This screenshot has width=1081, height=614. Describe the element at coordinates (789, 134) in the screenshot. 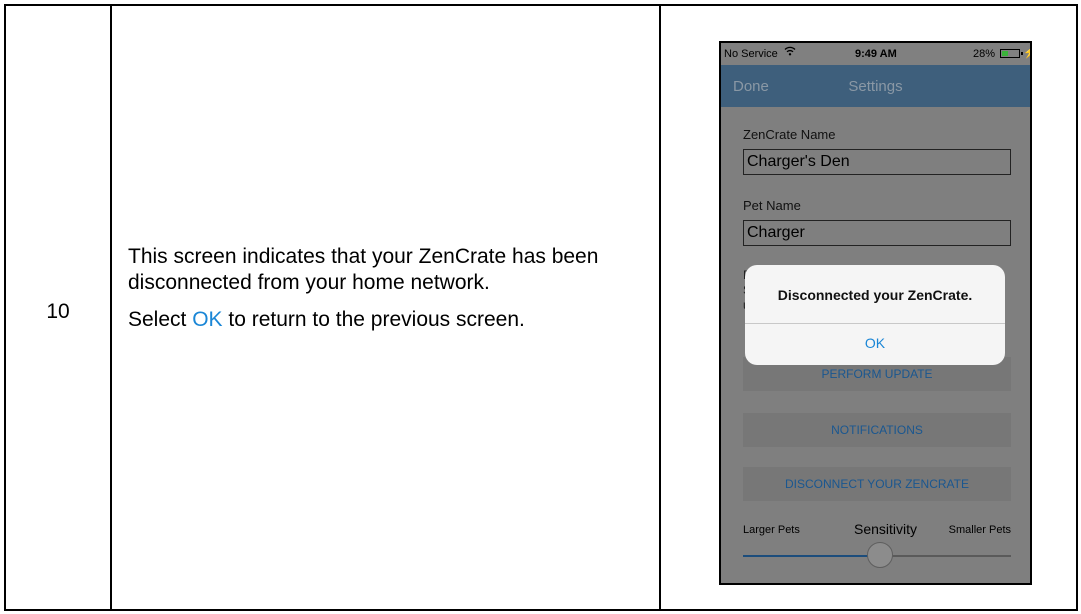

I see `zencrate-name-label: ZenCrate Name` at that location.